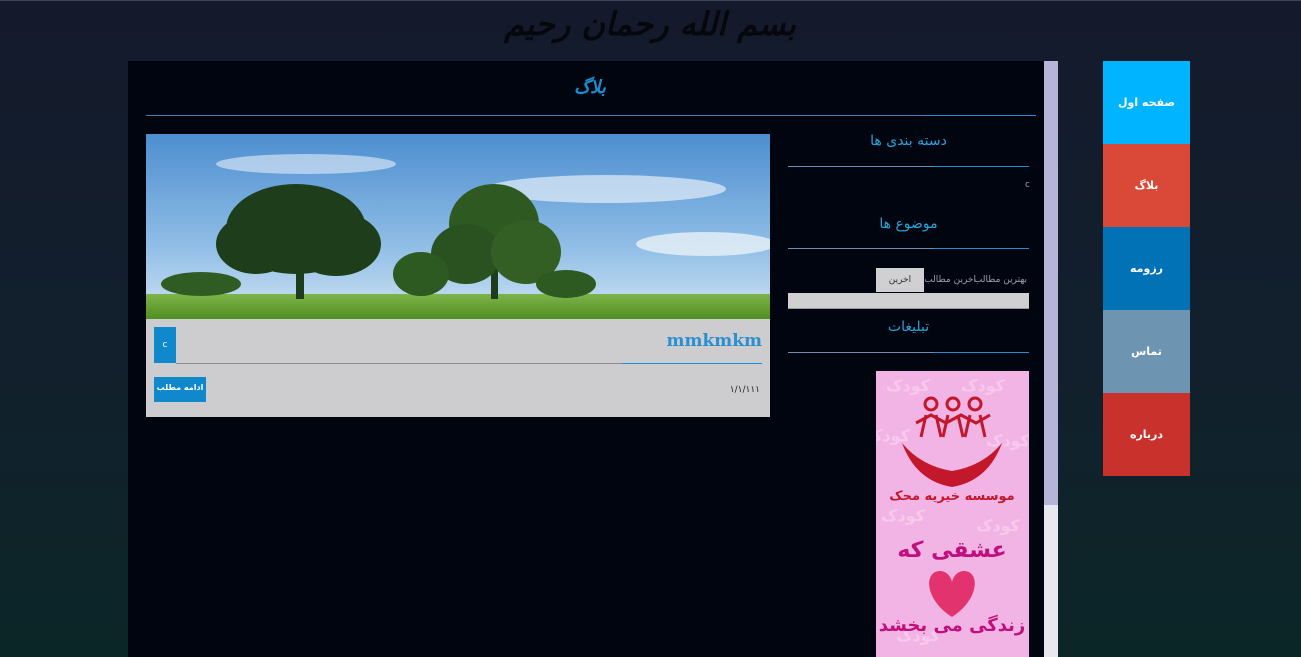  I want to click on ad-slogan-line1: عشقی که, so click(951, 550).